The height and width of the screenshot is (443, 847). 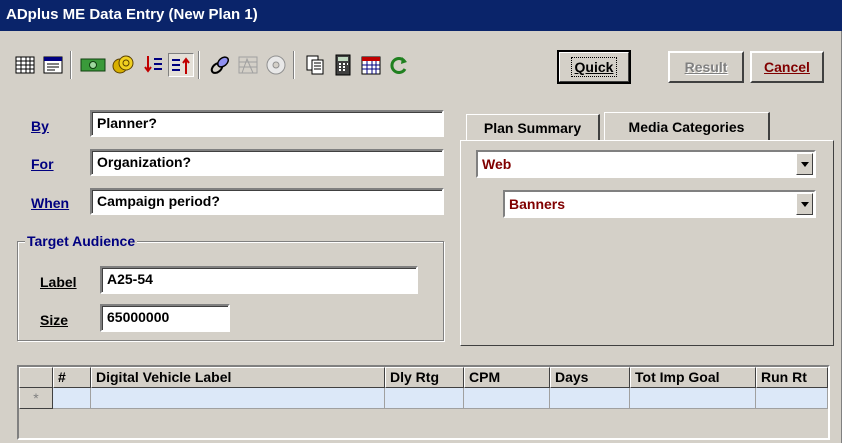 What do you see at coordinates (590, 377) in the screenshot?
I see `col-days: Days` at bounding box center [590, 377].